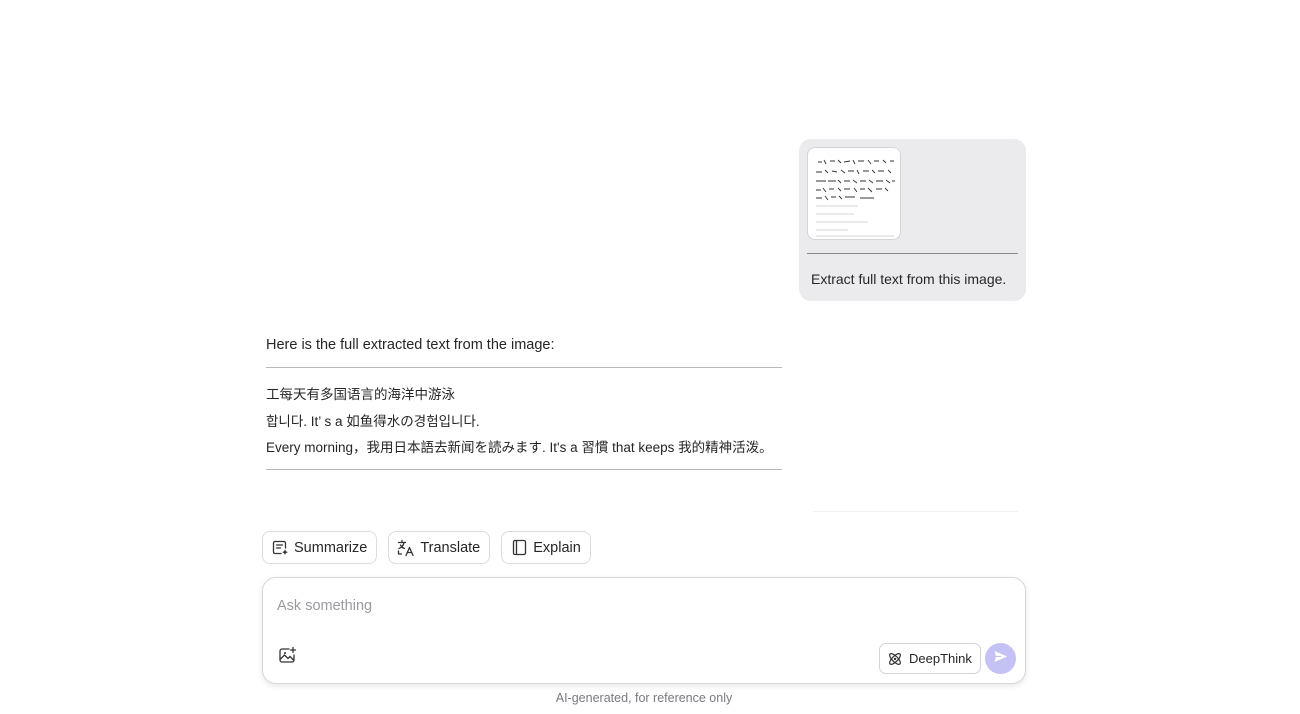 Image resolution: width=1300 pixels, height=714 pixels. Describe the element at coordinates (940, 658) in the screenshot. I see `deepthink-label: DeepThink` at that location.